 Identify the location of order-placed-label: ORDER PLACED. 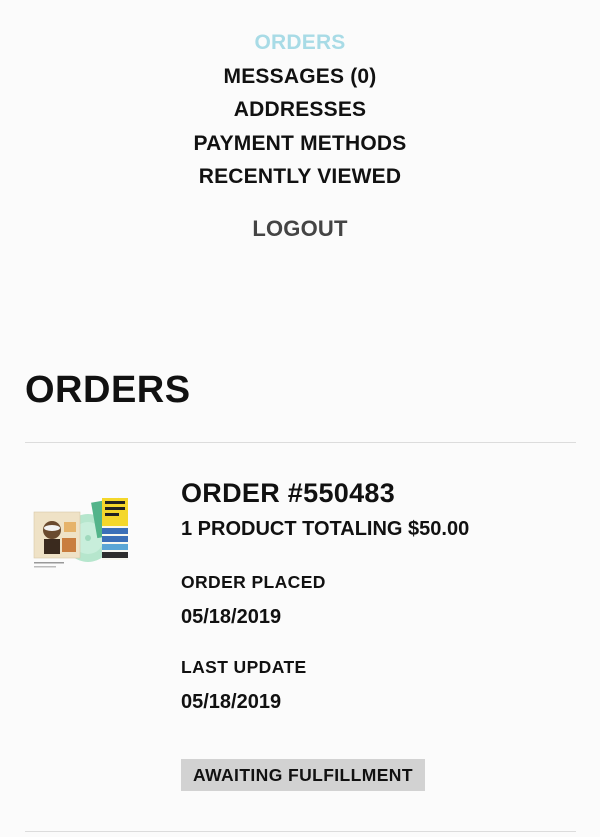
(253, 582).